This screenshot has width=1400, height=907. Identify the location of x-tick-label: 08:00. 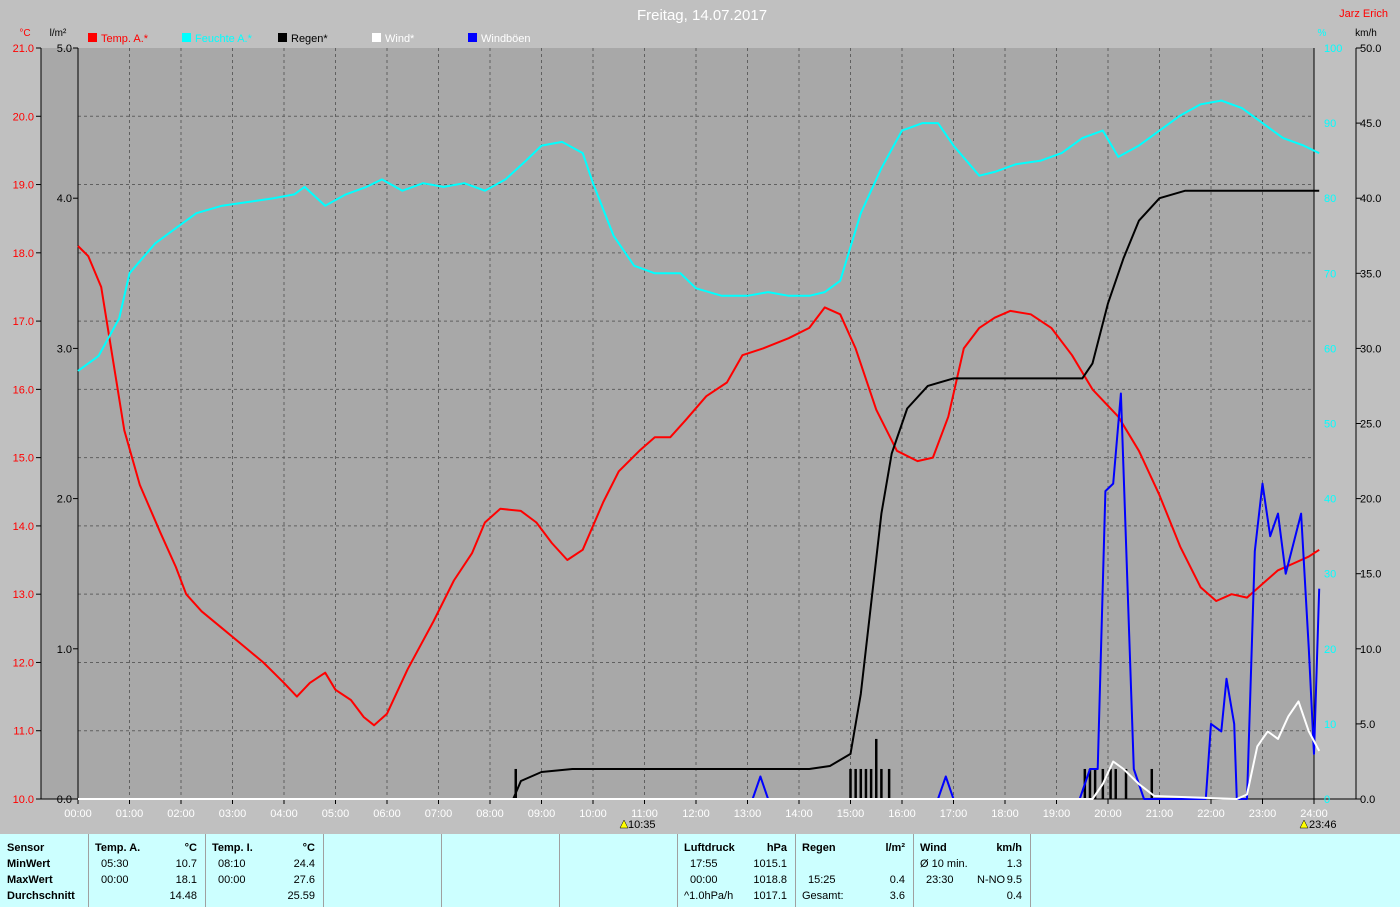
(490, 814).